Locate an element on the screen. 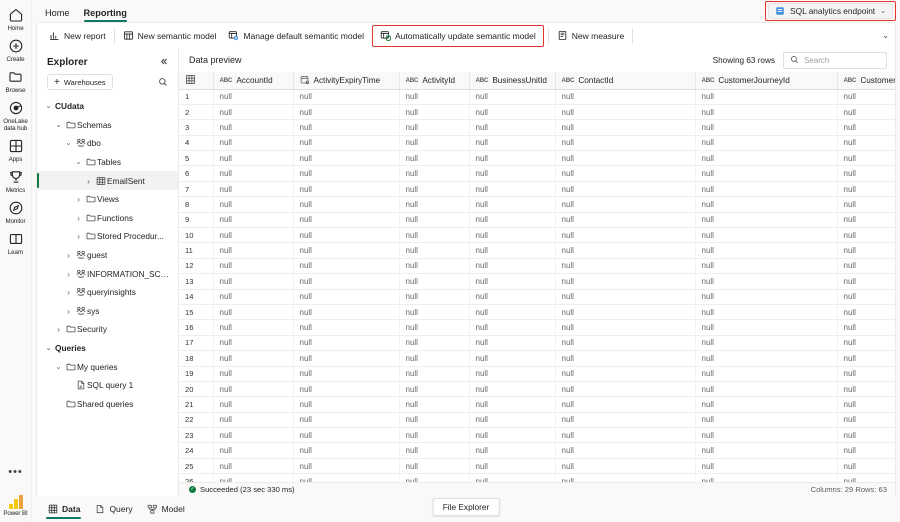  tree-node-cudata: ⌄ CUdata is located at coordinates (107, 106).